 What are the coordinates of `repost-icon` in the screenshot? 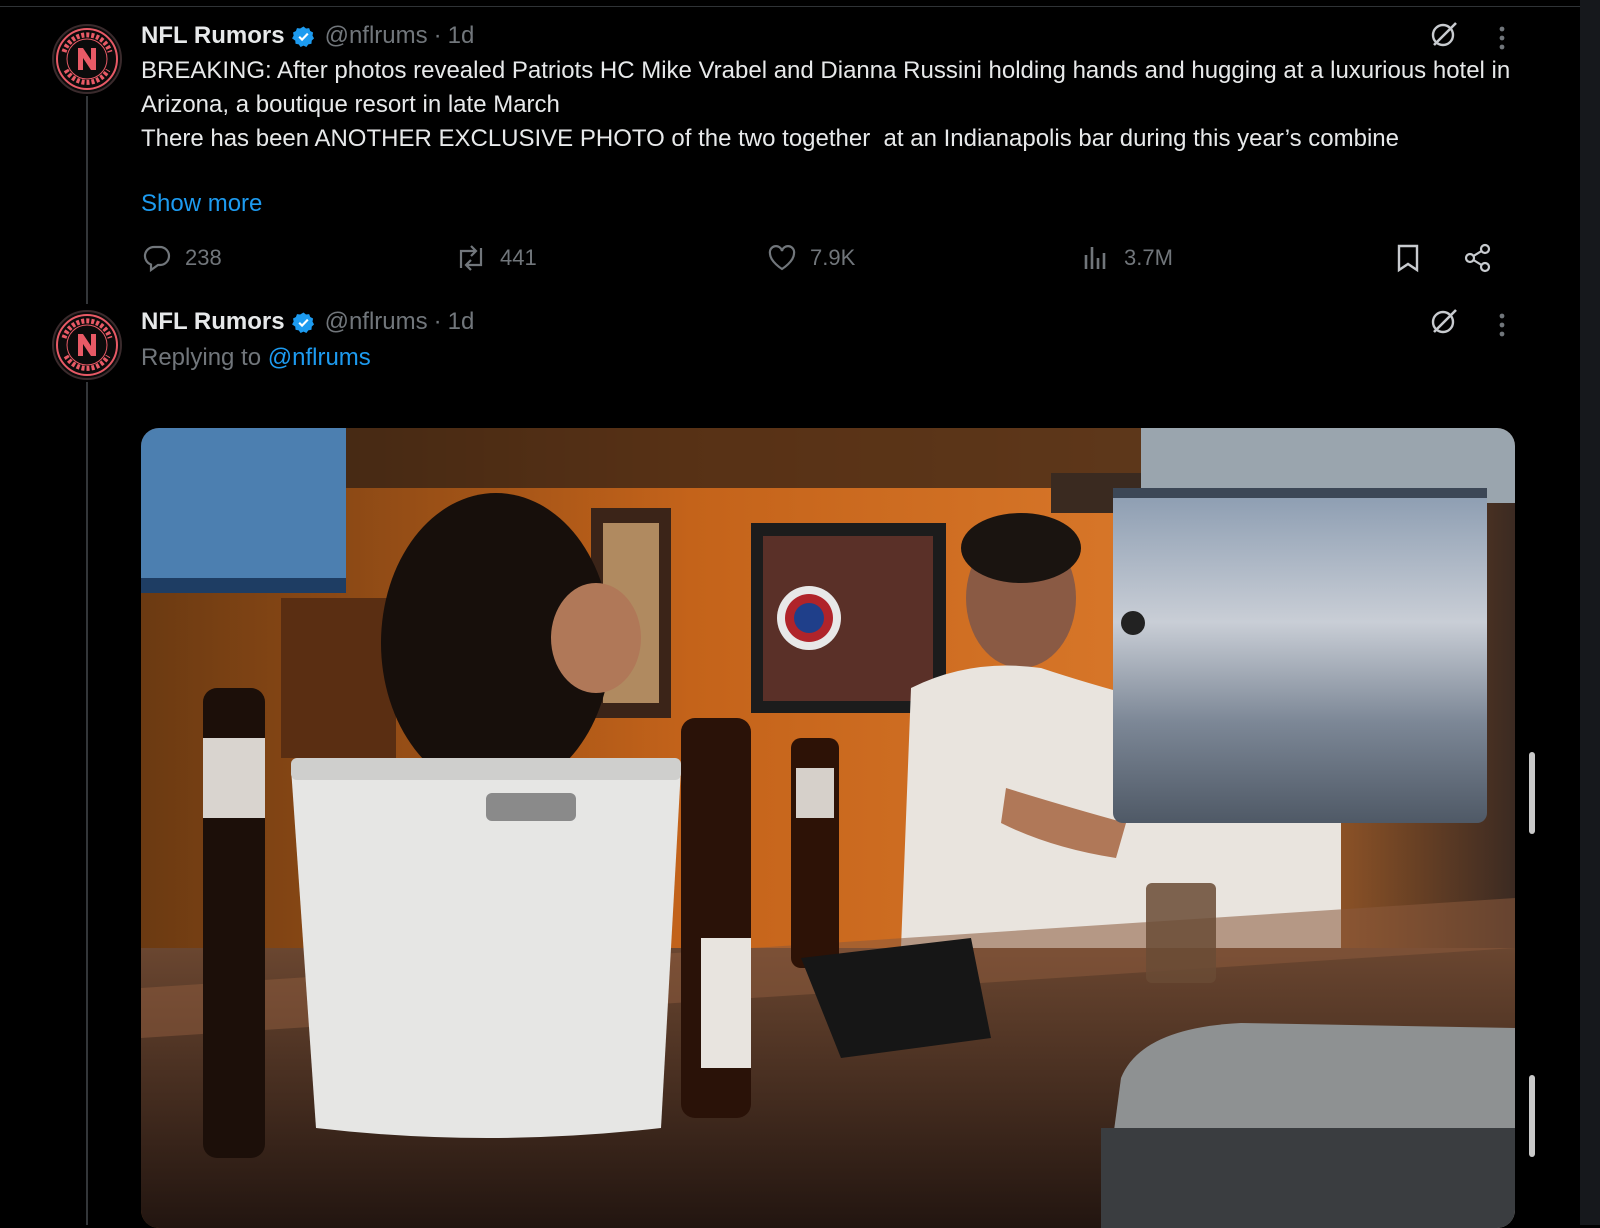 It's located at (471, 258).